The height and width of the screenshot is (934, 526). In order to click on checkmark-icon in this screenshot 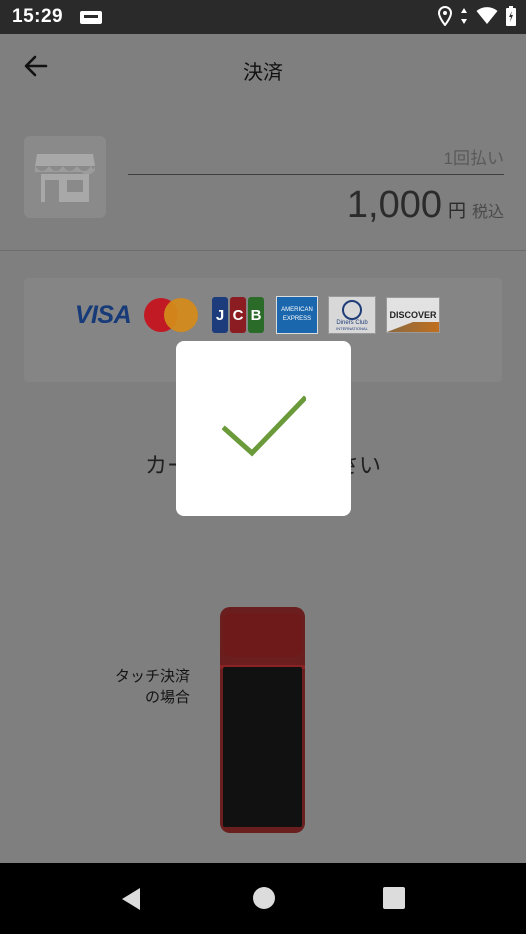, I will do `click(264, 426)`.